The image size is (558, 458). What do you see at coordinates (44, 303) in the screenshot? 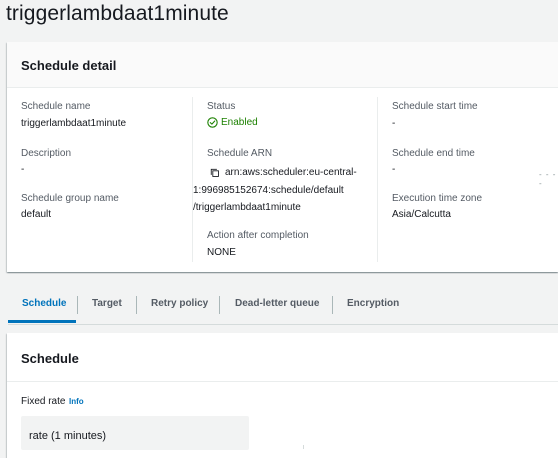
I see `tab-schedule: Schedule` at bounding box center [44, 303].